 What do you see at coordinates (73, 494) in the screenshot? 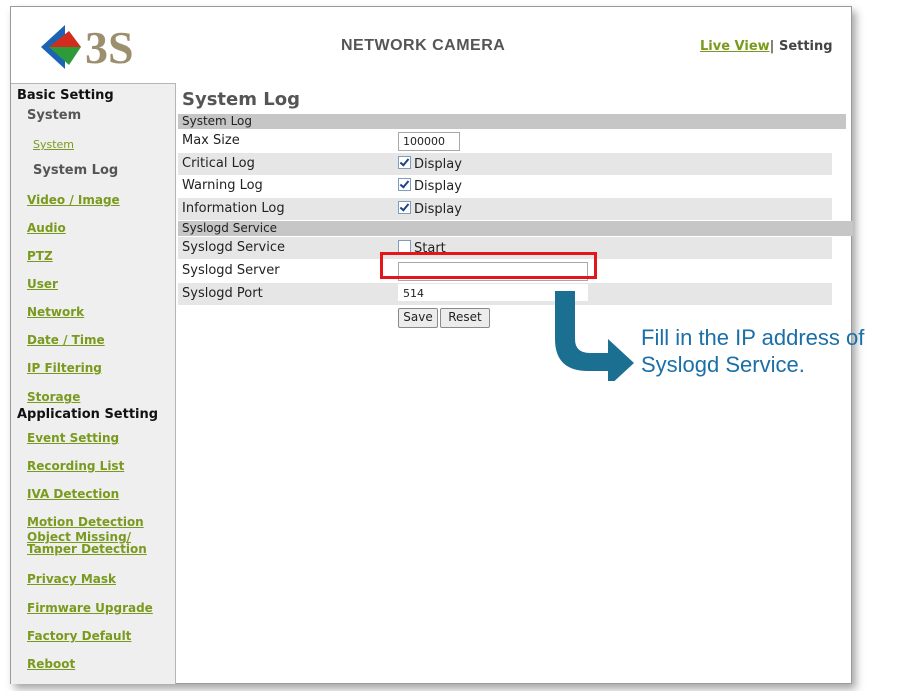
I see `sidebar-item-iva-detection: IVA Detection` at bounding box center [73, 494].